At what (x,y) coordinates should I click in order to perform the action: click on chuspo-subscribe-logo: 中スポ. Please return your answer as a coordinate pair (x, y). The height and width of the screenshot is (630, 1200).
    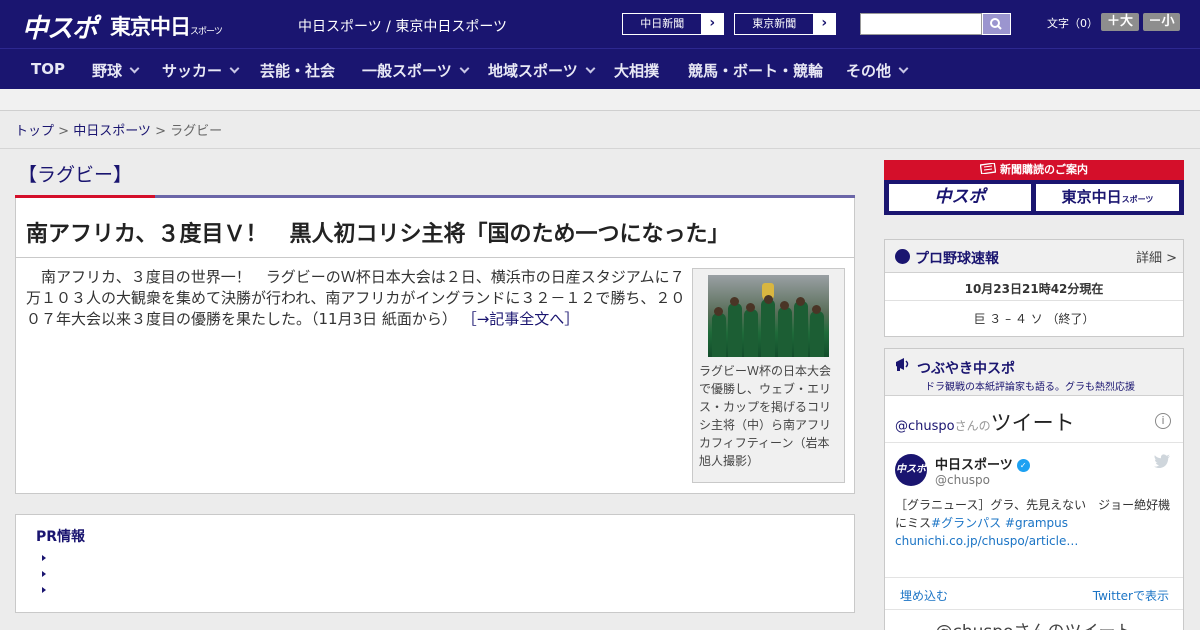
    Looking at the image, I should click on (960, 197).